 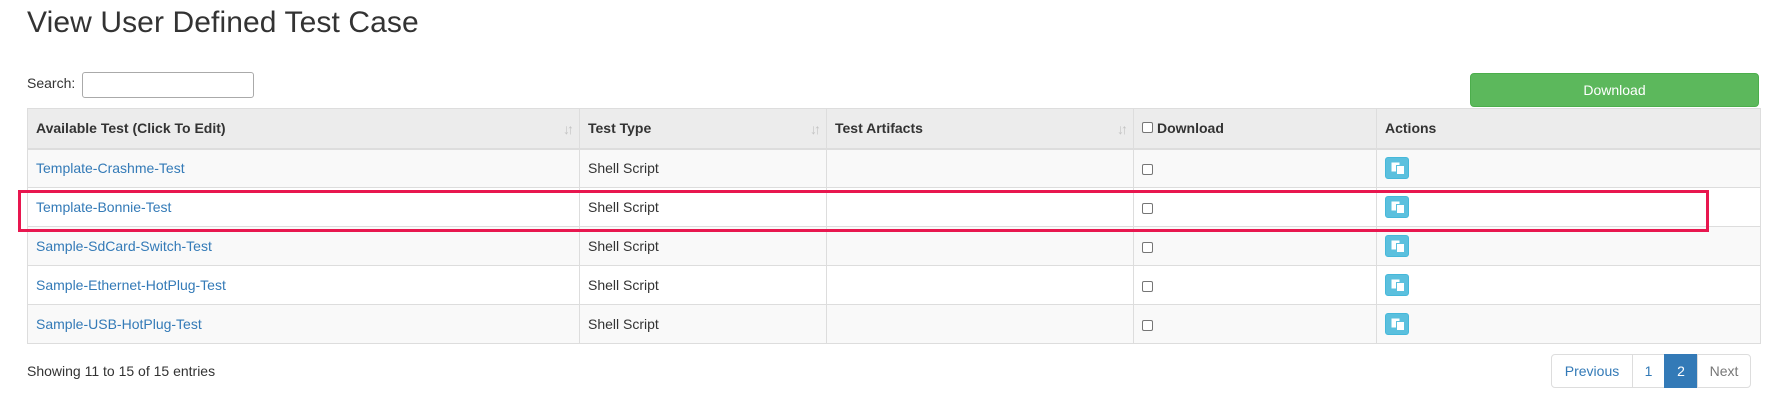 What do you see at coordinates (124, 246) in the screenshot?
I see `test-link: Sample-SdCard-Switch-Test` at bounding box center [124, 246].